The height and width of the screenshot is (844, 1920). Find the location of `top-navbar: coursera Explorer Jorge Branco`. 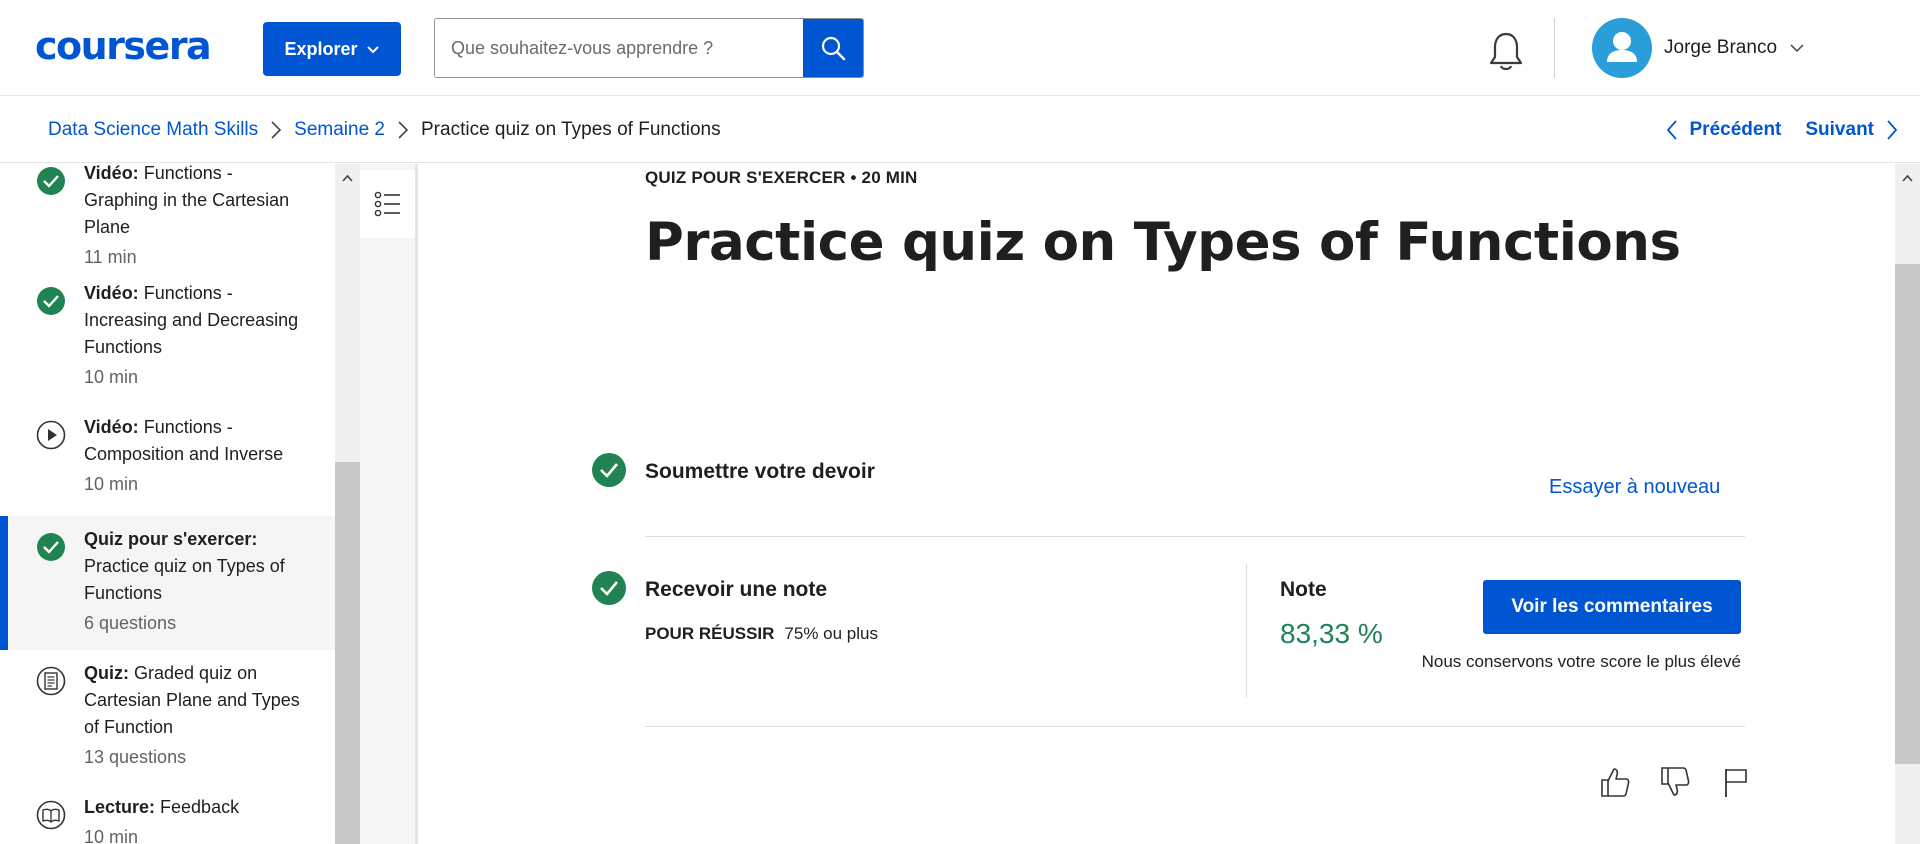

top-navbar: coursera Explorer Jorge Branco is located at coordinates (960, 48).